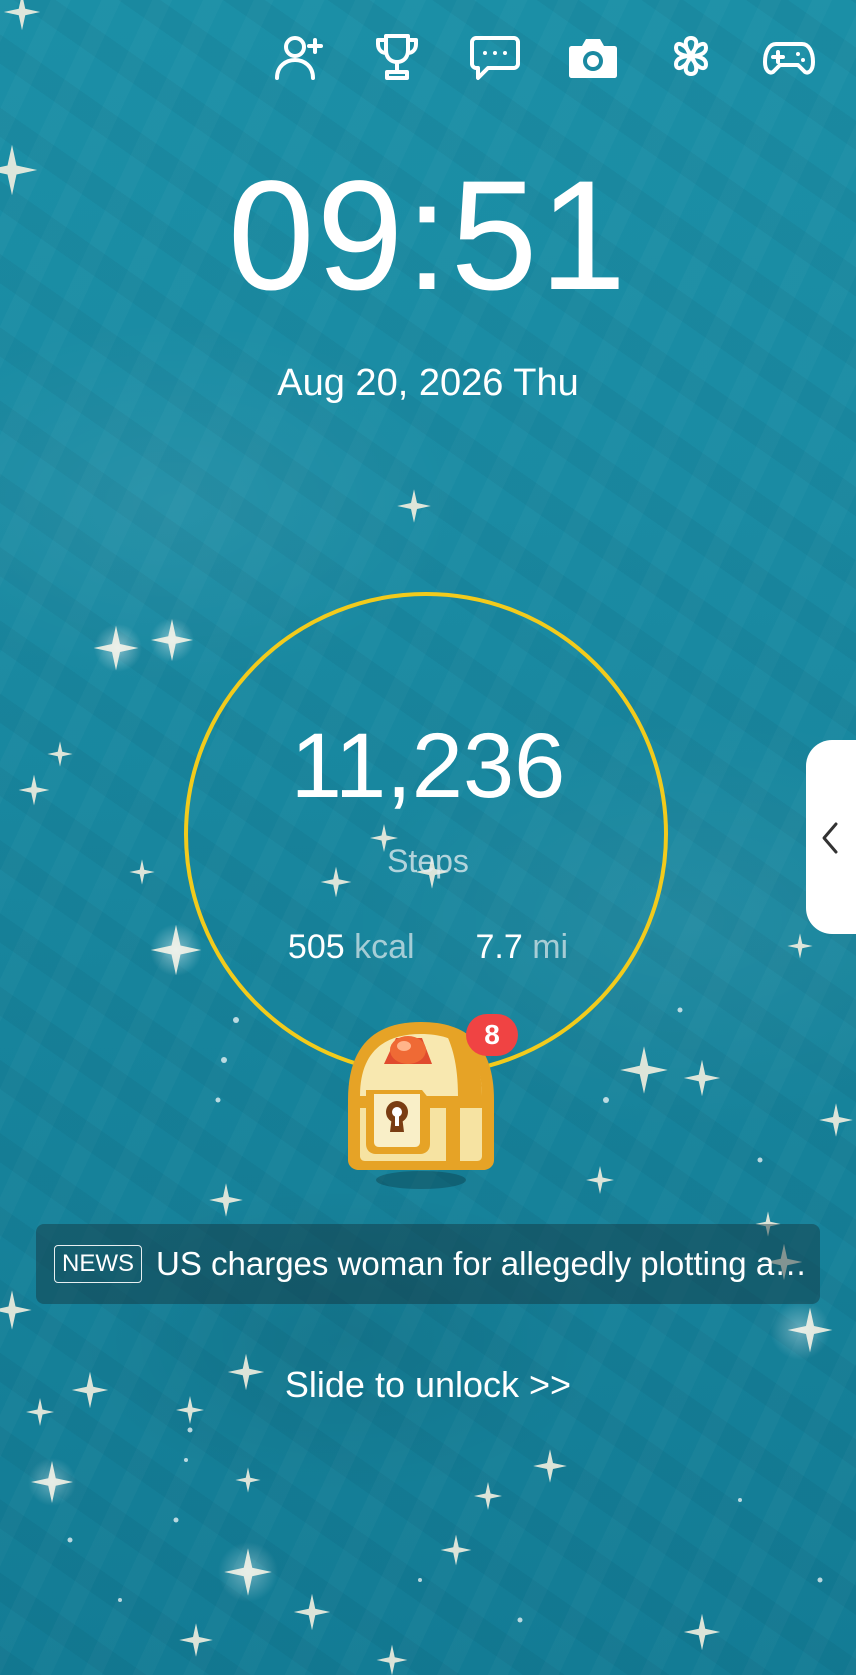  Describe the element at coordinates (550, 947) in the screenshot. I see `distance-unit: mi` at that location.